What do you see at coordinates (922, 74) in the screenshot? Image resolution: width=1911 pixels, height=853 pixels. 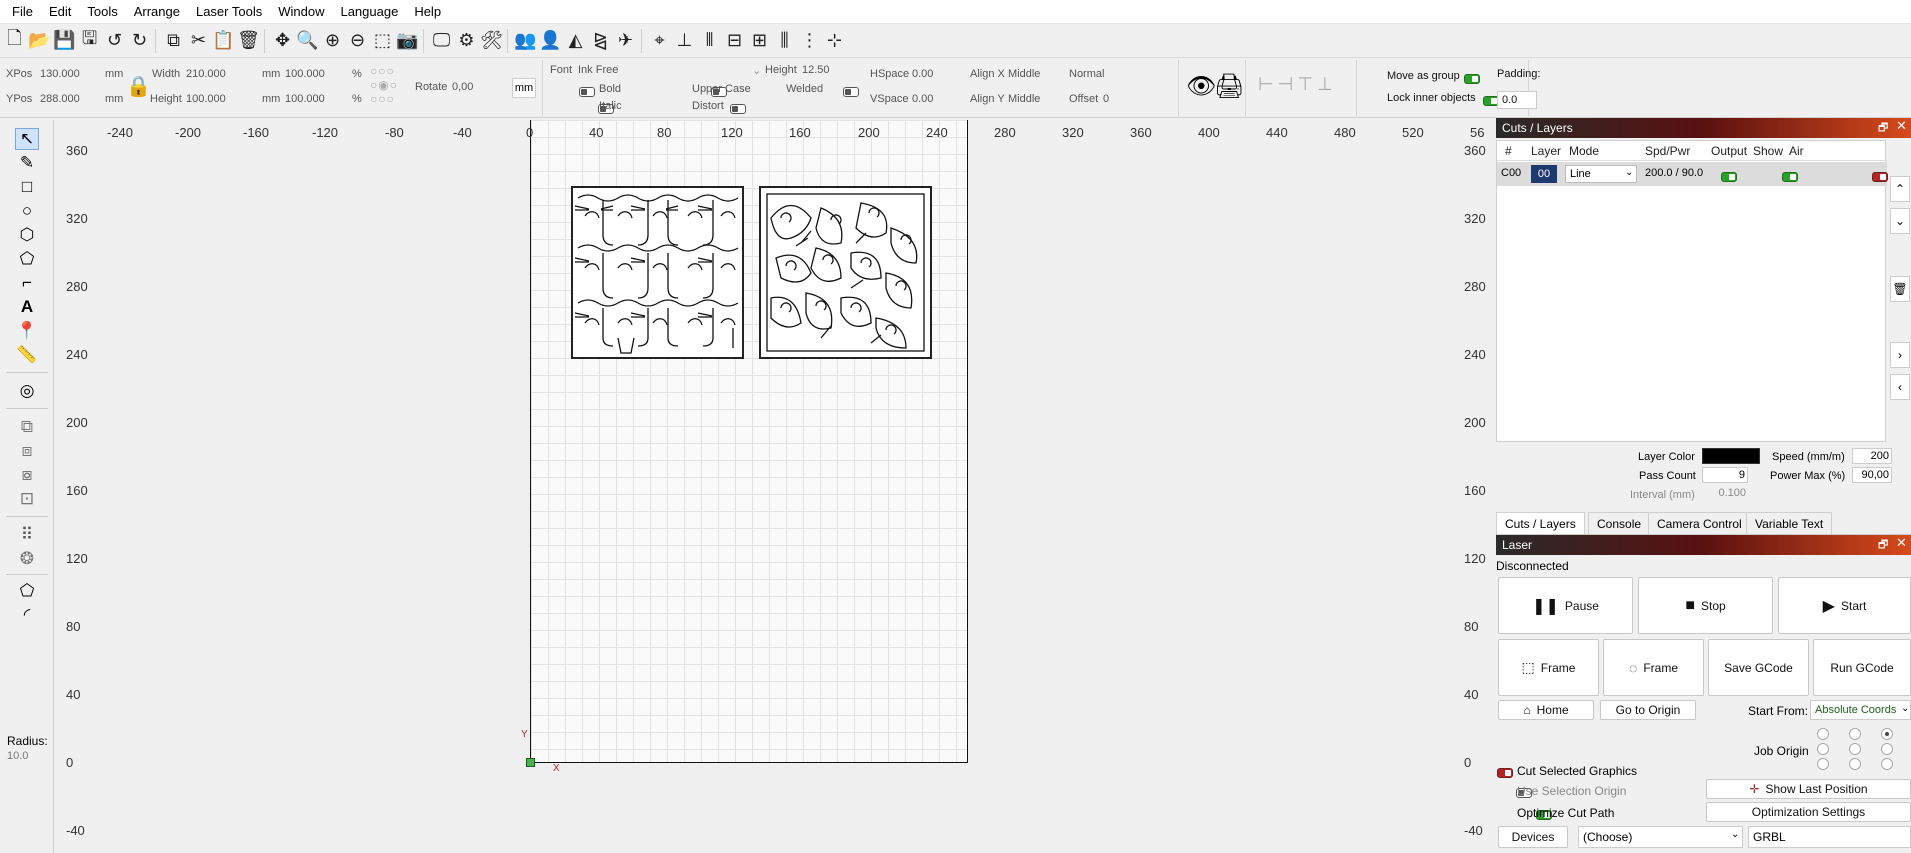 I see `hspace-field: 0.00` at bounding box center [922, 74].